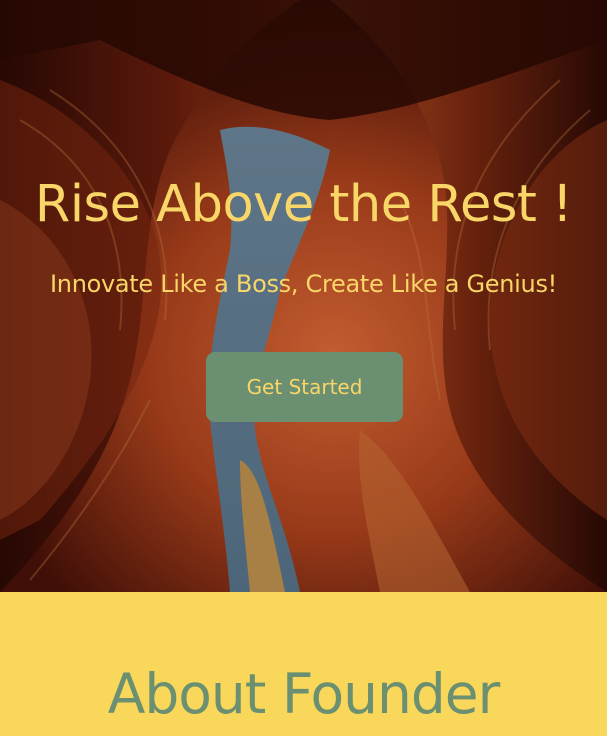 Image resolution: width=607 pixels, height=736 pixels. I want to click on get-started-button: Get Started, so click(304, 387).